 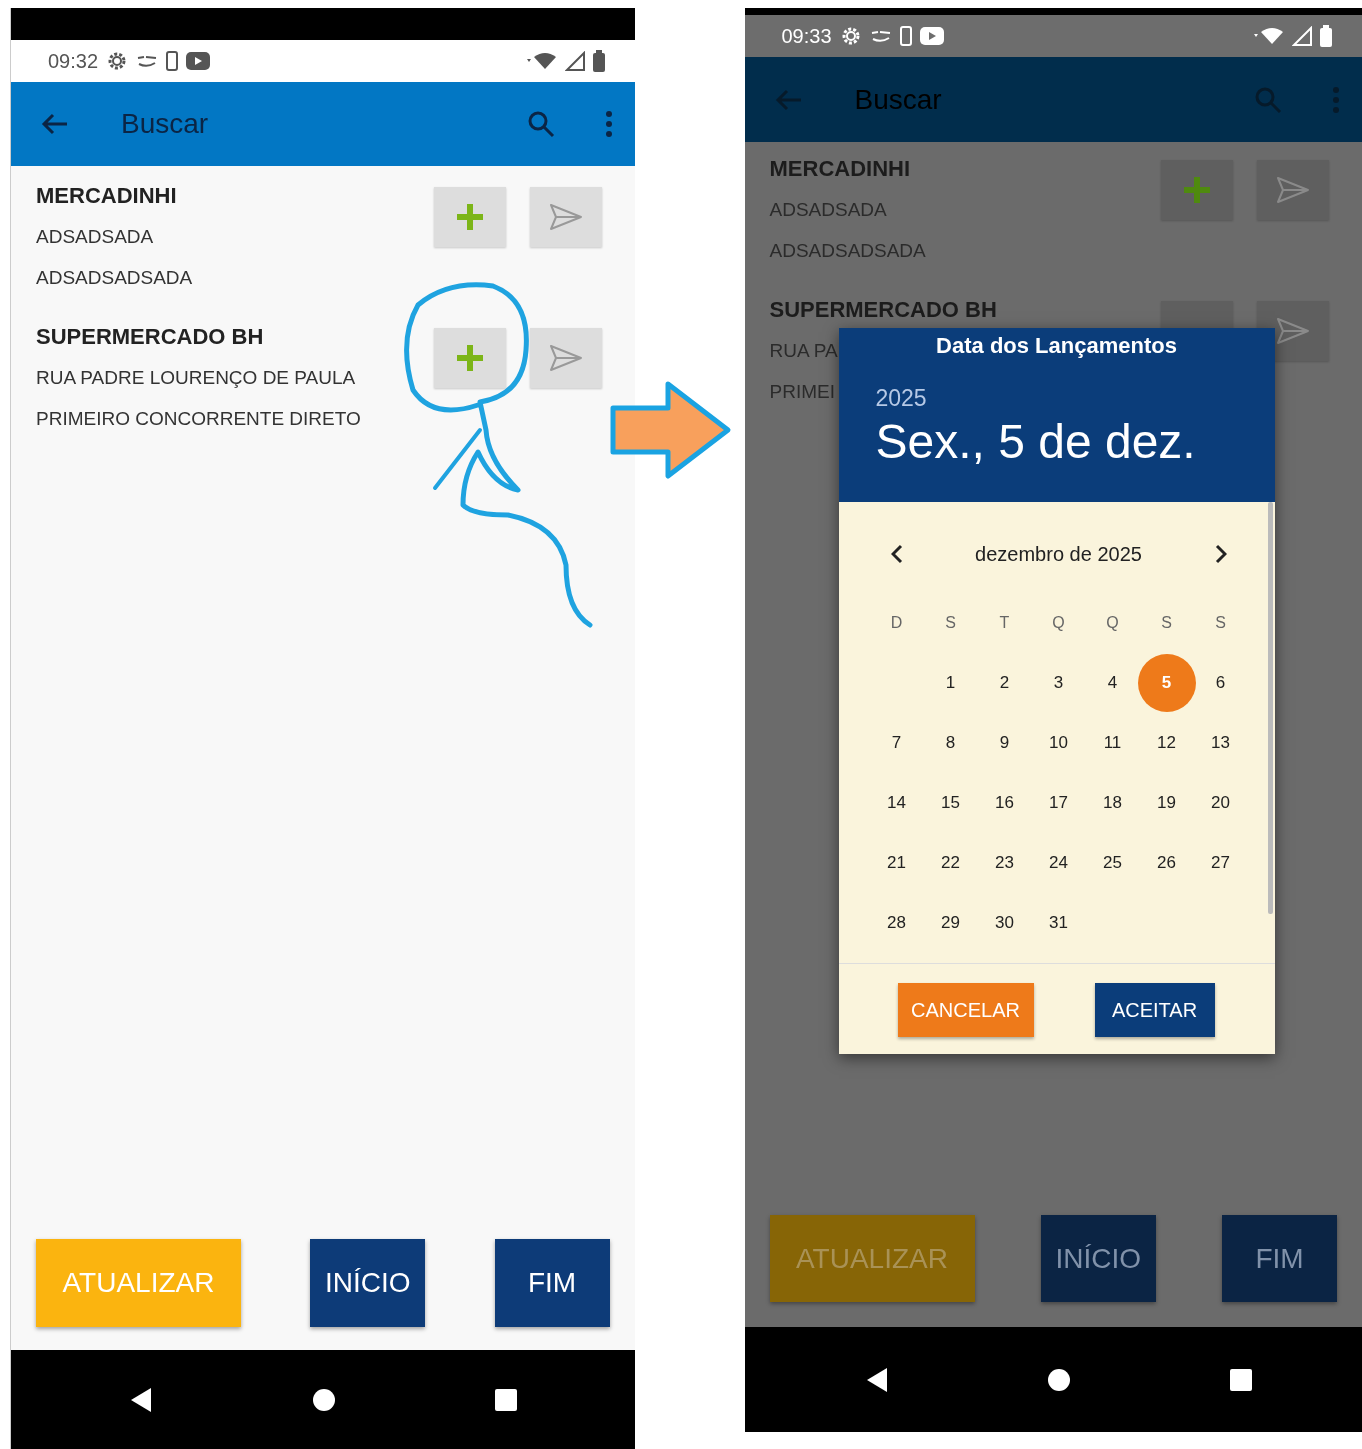 I want to click on weekday-label: D, so click(x=896, y=623).